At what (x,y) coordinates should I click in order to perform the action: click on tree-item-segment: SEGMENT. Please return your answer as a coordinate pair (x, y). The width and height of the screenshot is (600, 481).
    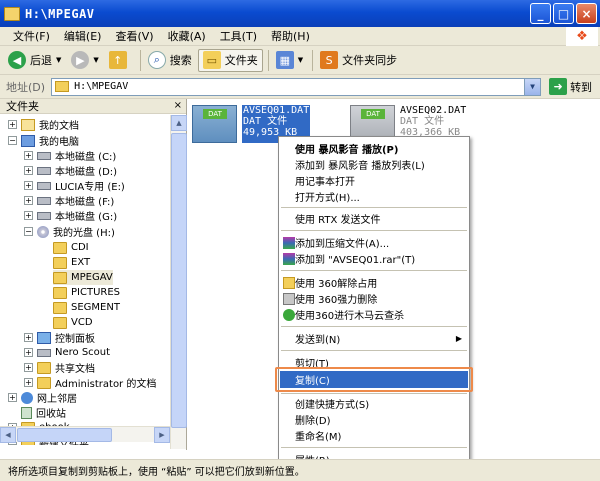
    Looking at the image, I should click on (86, 307).